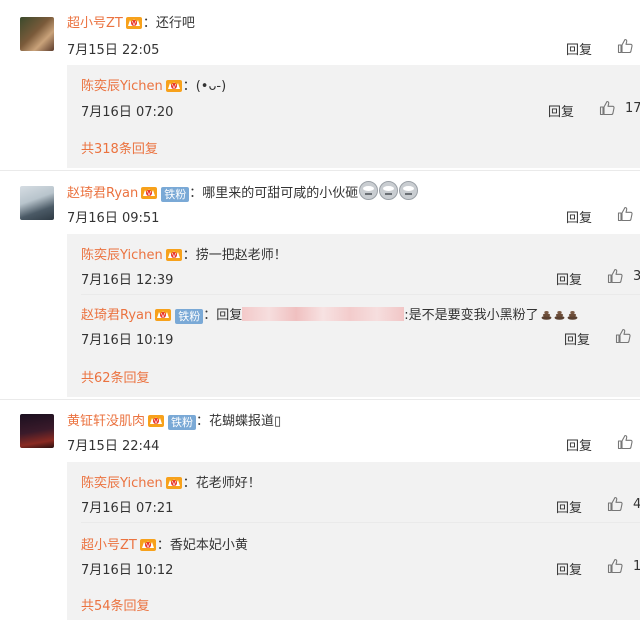 The image size is (640, 620). I want to click on reply-text: ：(•ᴗ-), so click(204, 86).